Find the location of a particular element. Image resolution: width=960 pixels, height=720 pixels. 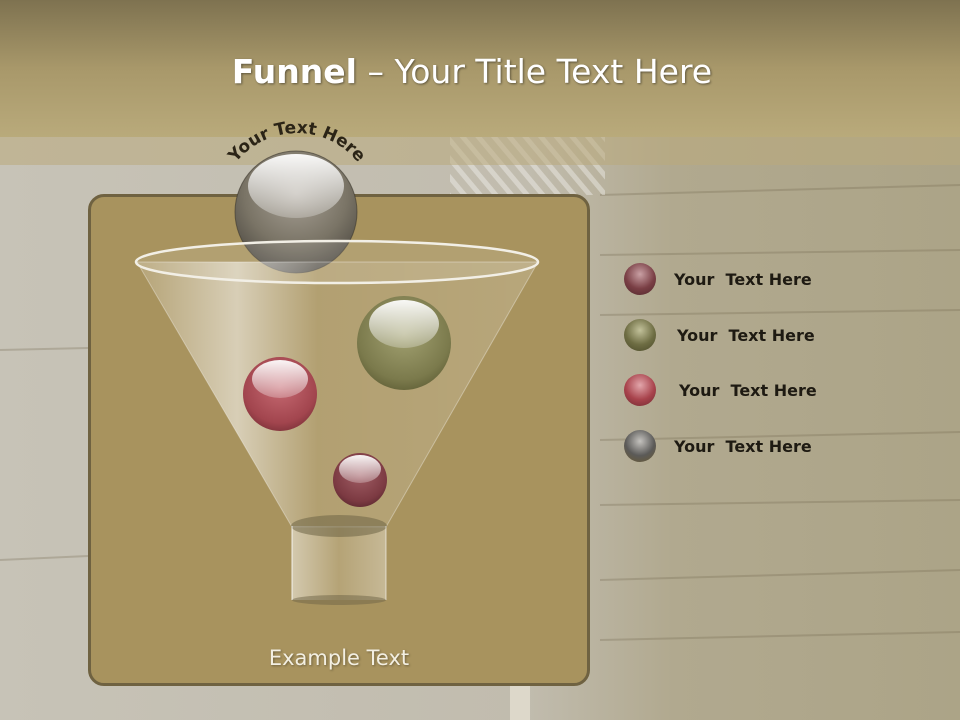

legend-item-1: Your Text Here is located at coordinates (718, 279).